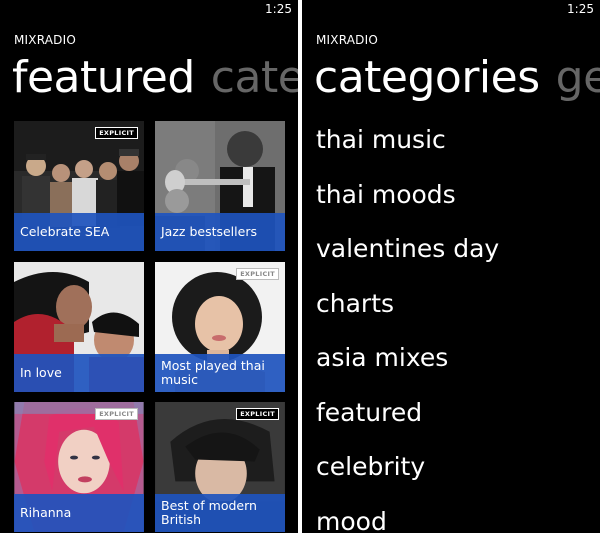 This screenshot has height=533, width=600. I want to click on pivot-header: featured categories, so click(155, 78).